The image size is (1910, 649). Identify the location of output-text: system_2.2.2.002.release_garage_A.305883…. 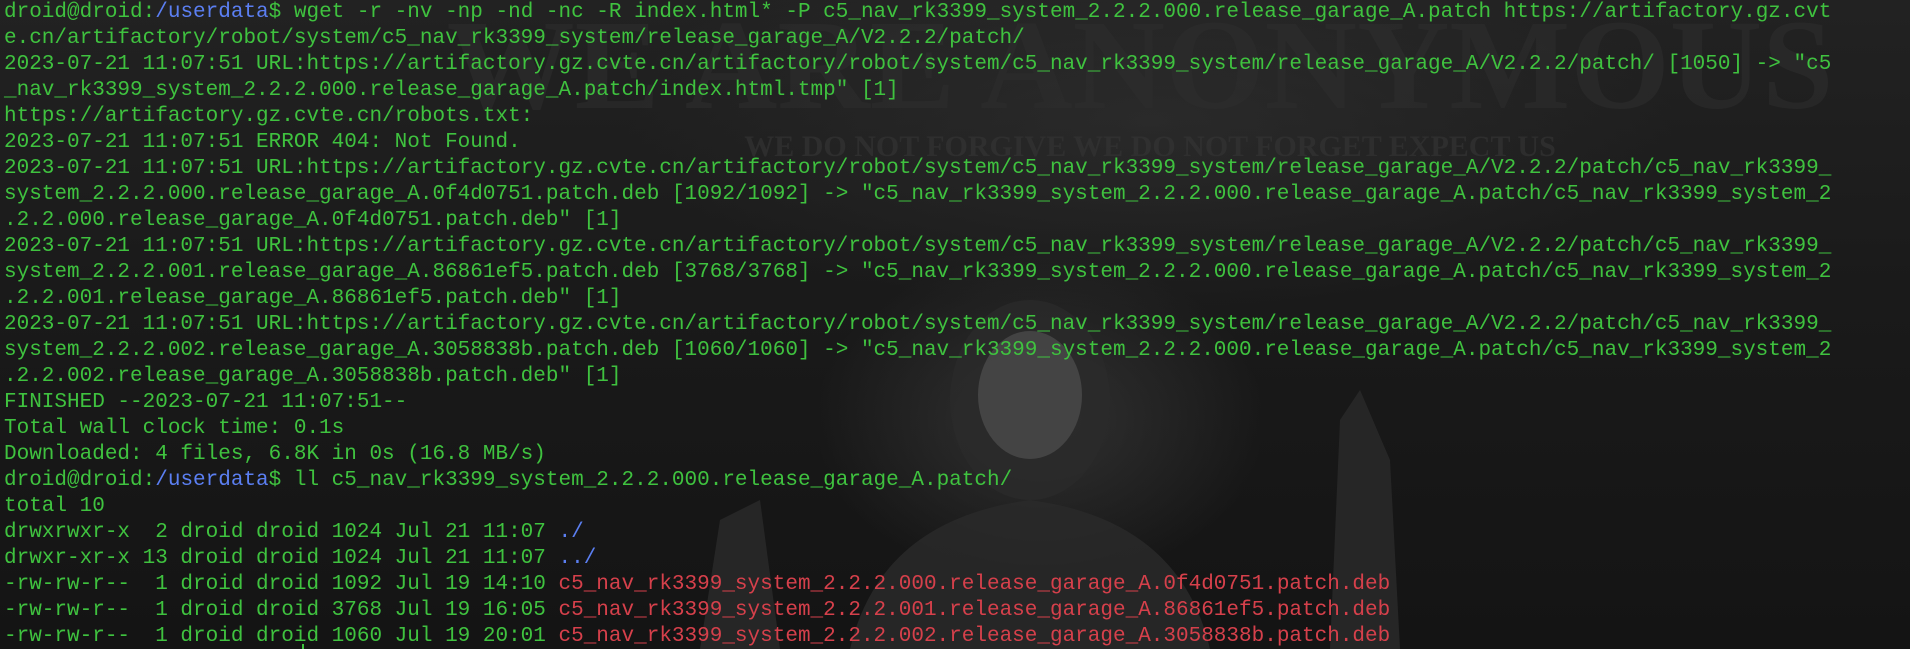
(918, 350).